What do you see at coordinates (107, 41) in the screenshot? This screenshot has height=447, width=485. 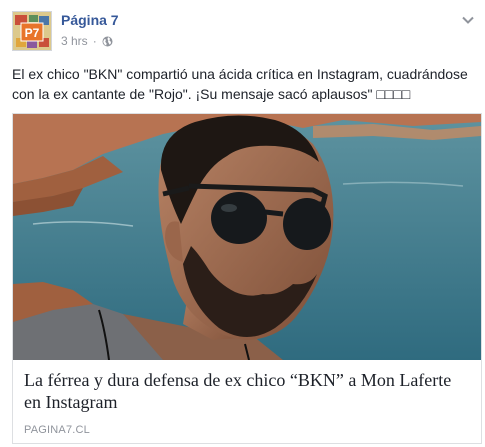 I see `globe-icon` at bounding box center [107, 41].